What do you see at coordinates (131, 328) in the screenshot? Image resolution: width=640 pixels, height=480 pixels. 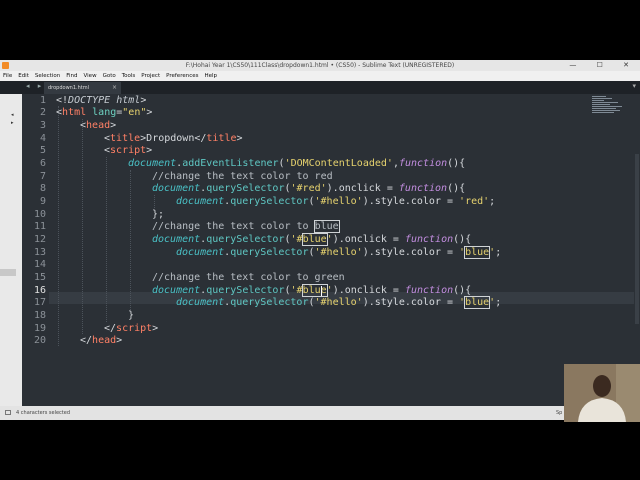 I see `code-line-19: </script>` at bounding box center [131, 328].